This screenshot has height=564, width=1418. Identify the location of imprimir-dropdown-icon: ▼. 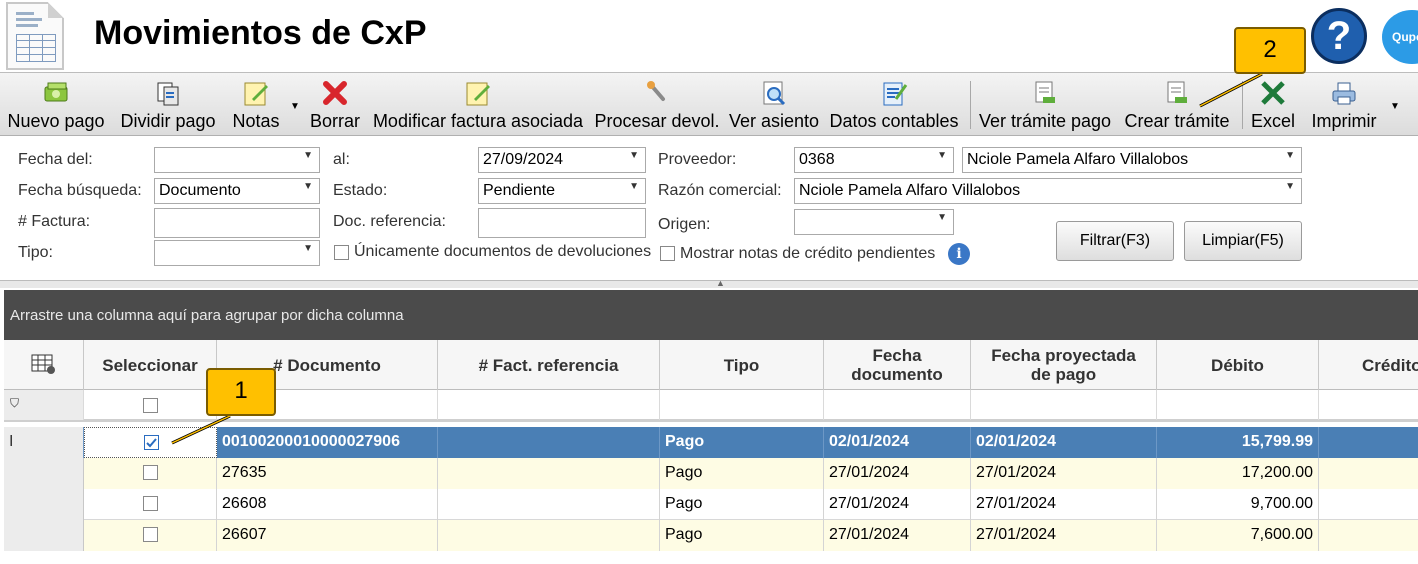
(1395, 106).